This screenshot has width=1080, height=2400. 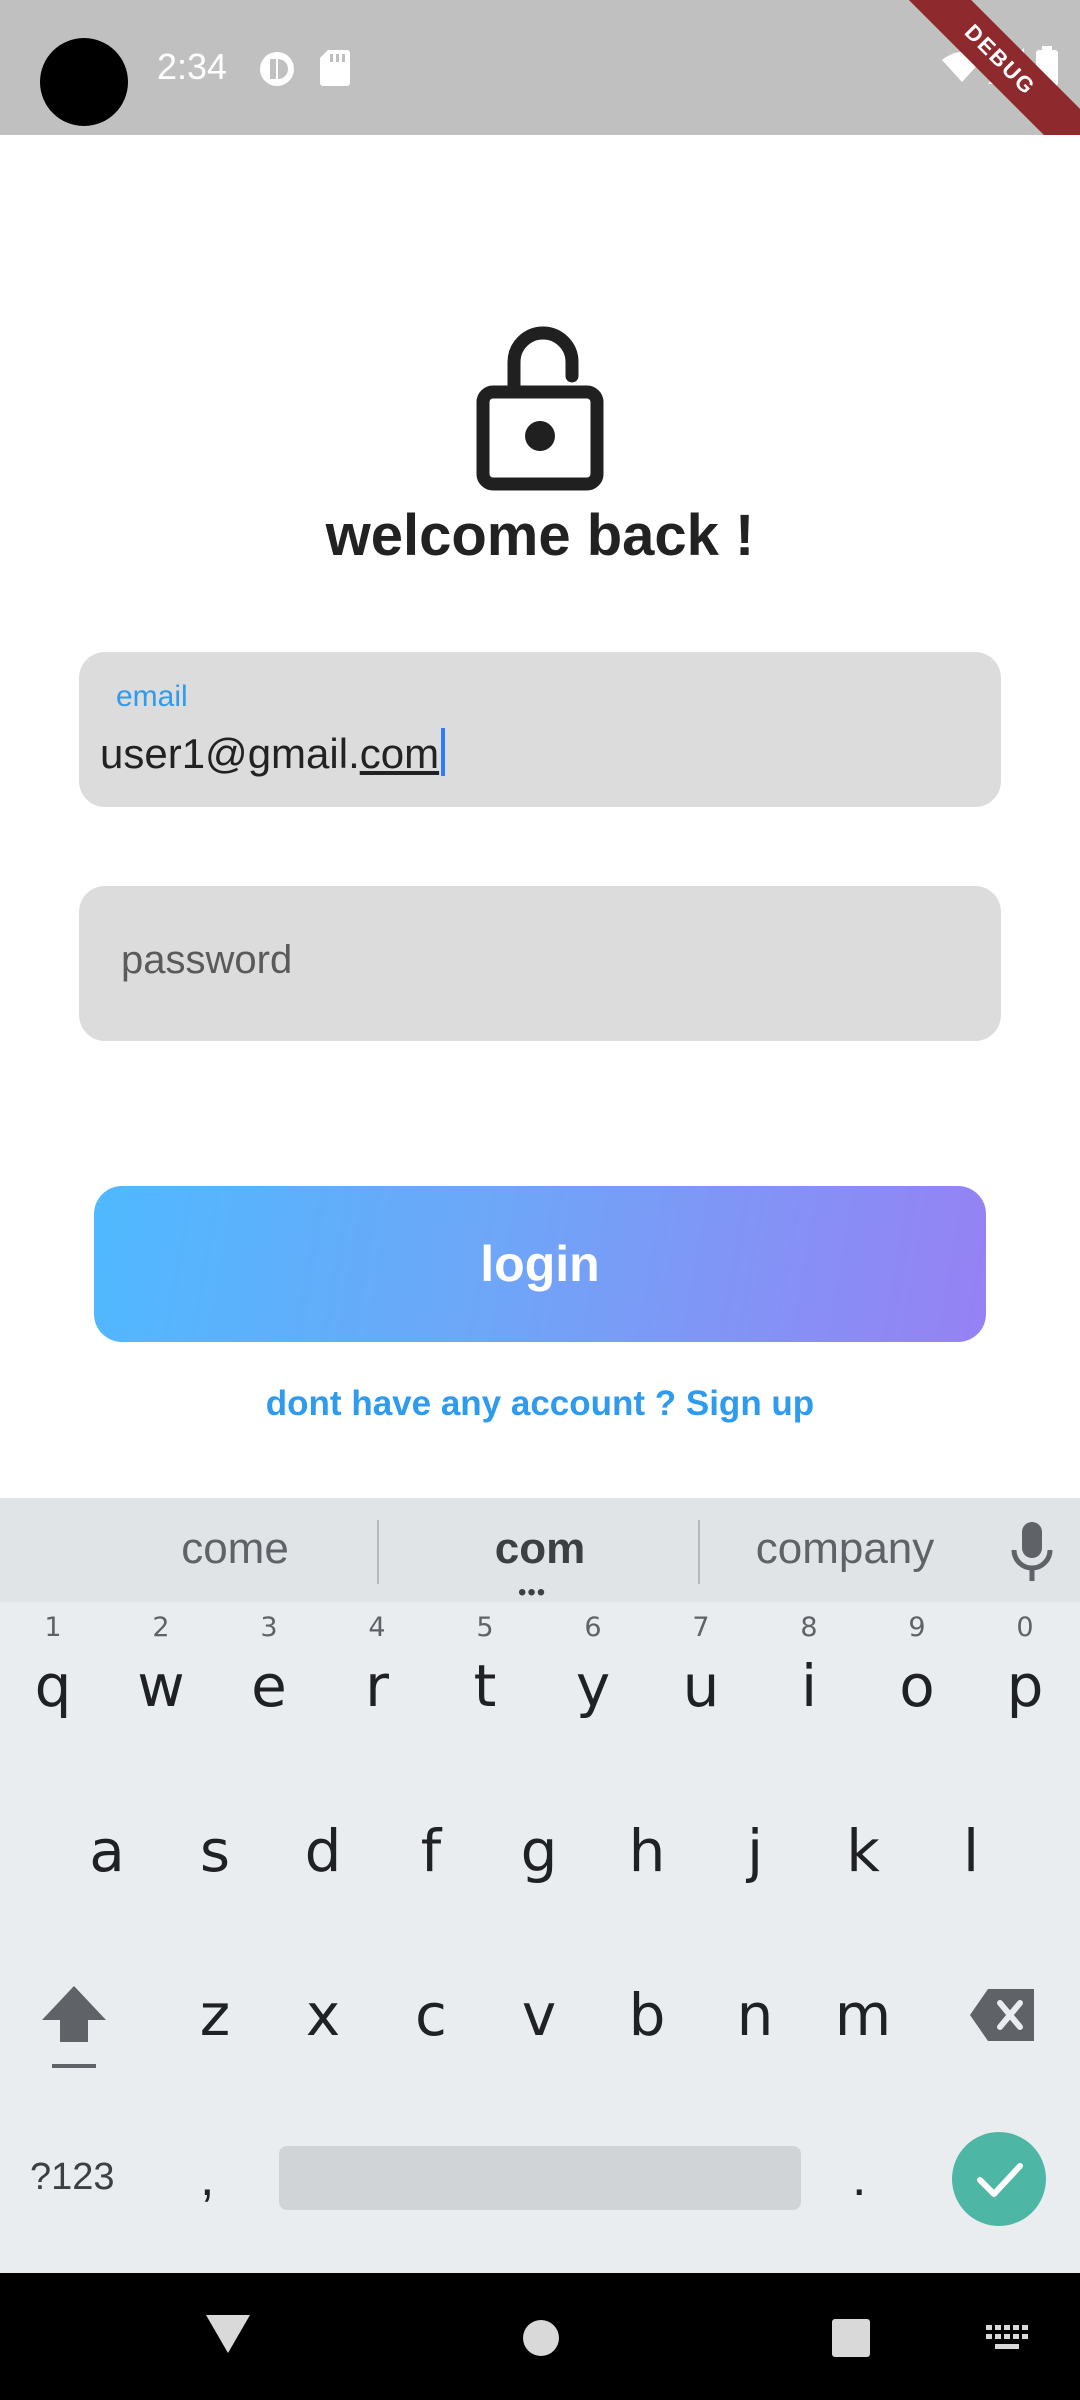 I want to click on key-hint: 7, so click(x=701, y=1627).